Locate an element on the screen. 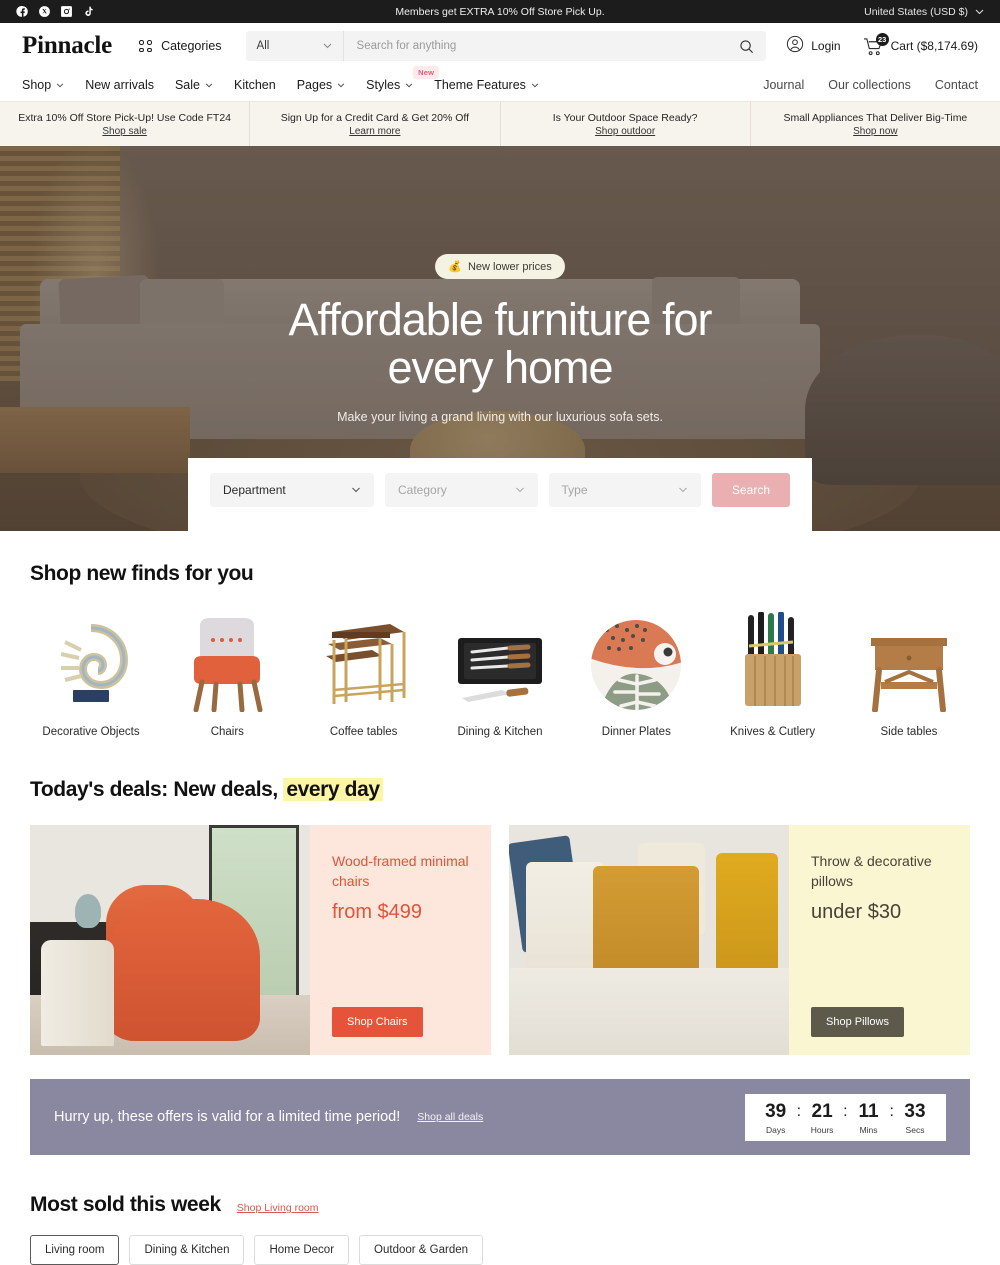 Image resolution: width=1000 pixels, height=1265 pixels. instagram-icon is located at coordinates (66, 11).